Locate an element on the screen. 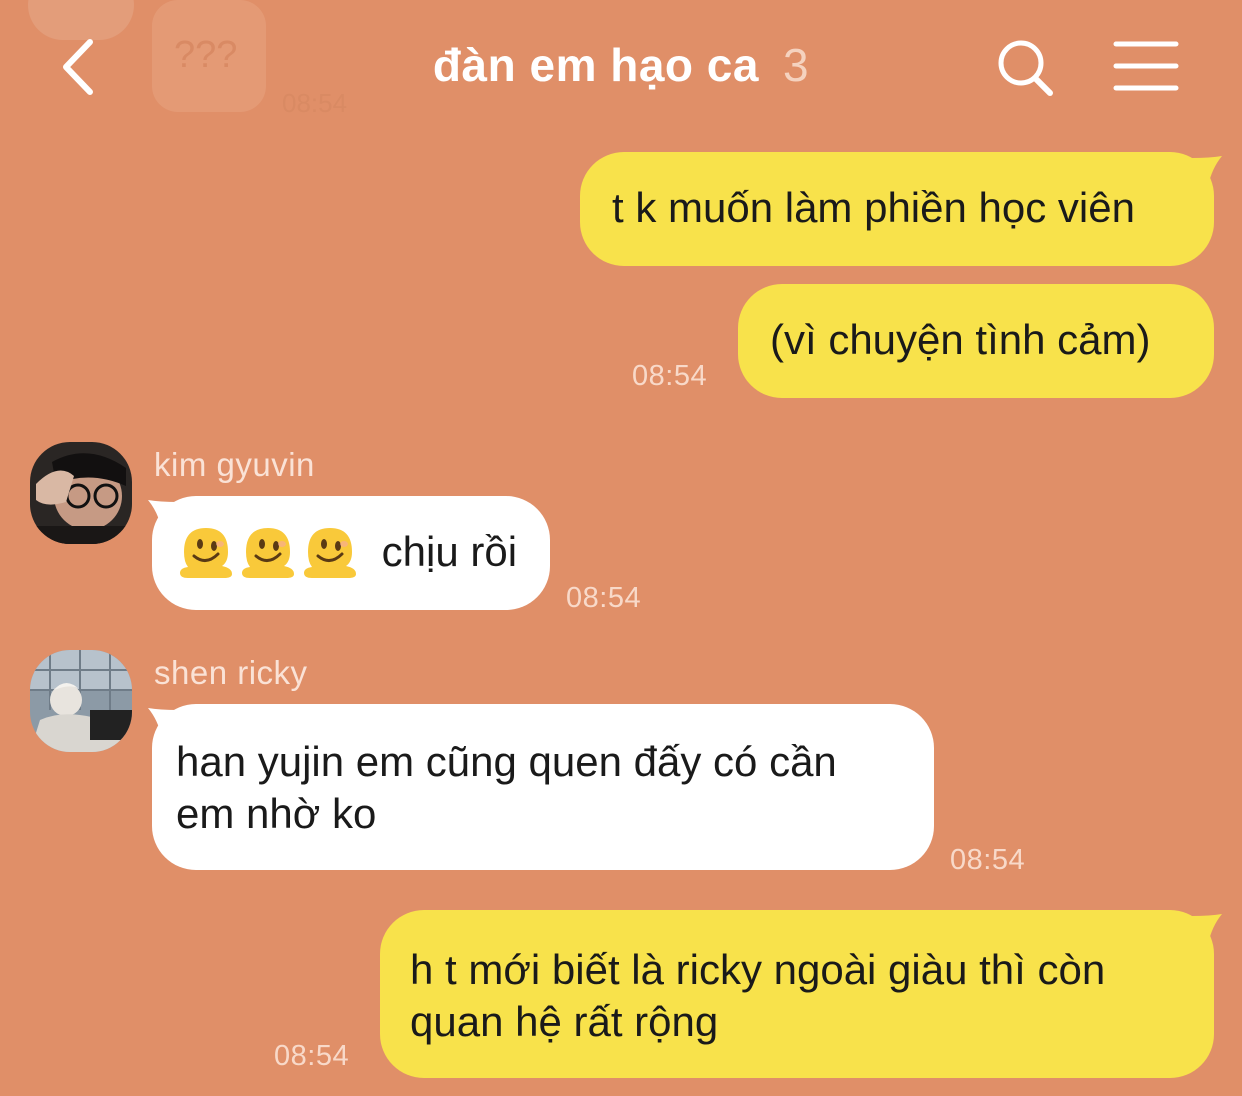 The image size is (1242, 1096). search-button is located at coordinates (1026, 68).